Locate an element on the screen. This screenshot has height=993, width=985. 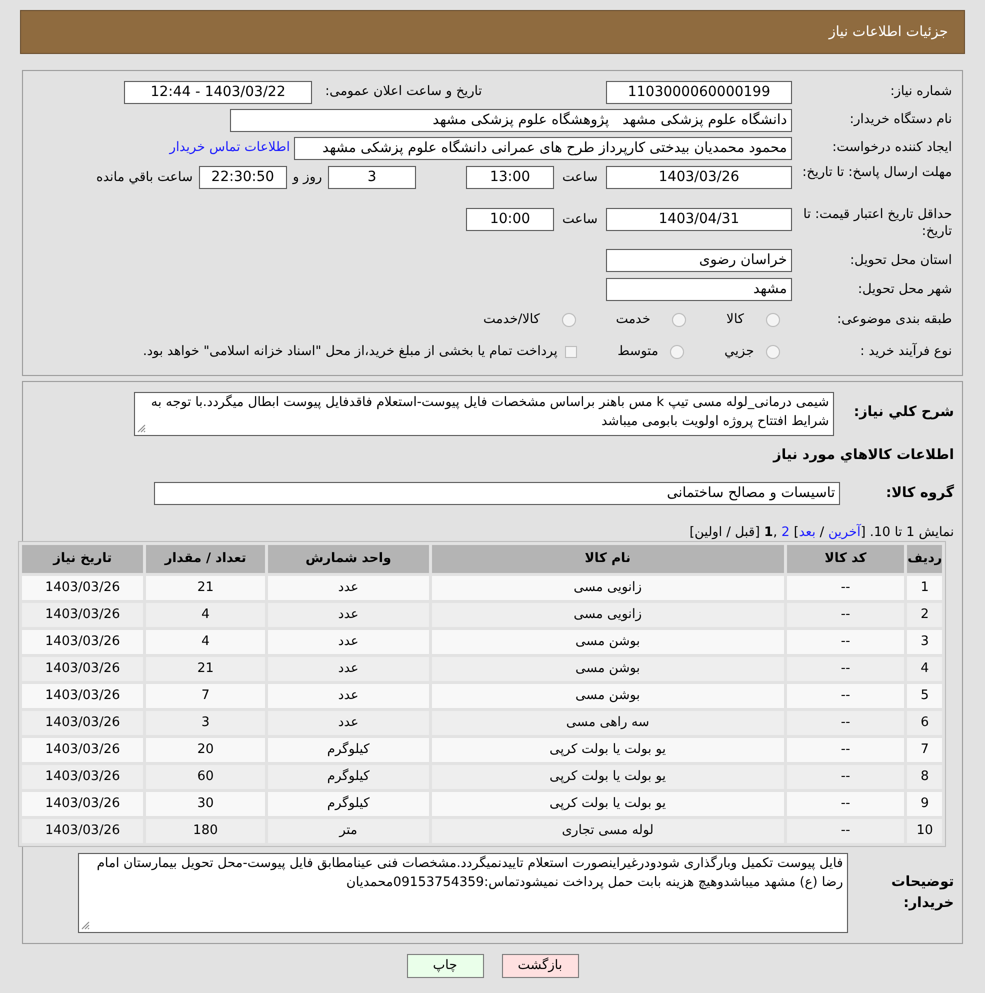
radio-label: جزيي is located at coordinates (739, 352).